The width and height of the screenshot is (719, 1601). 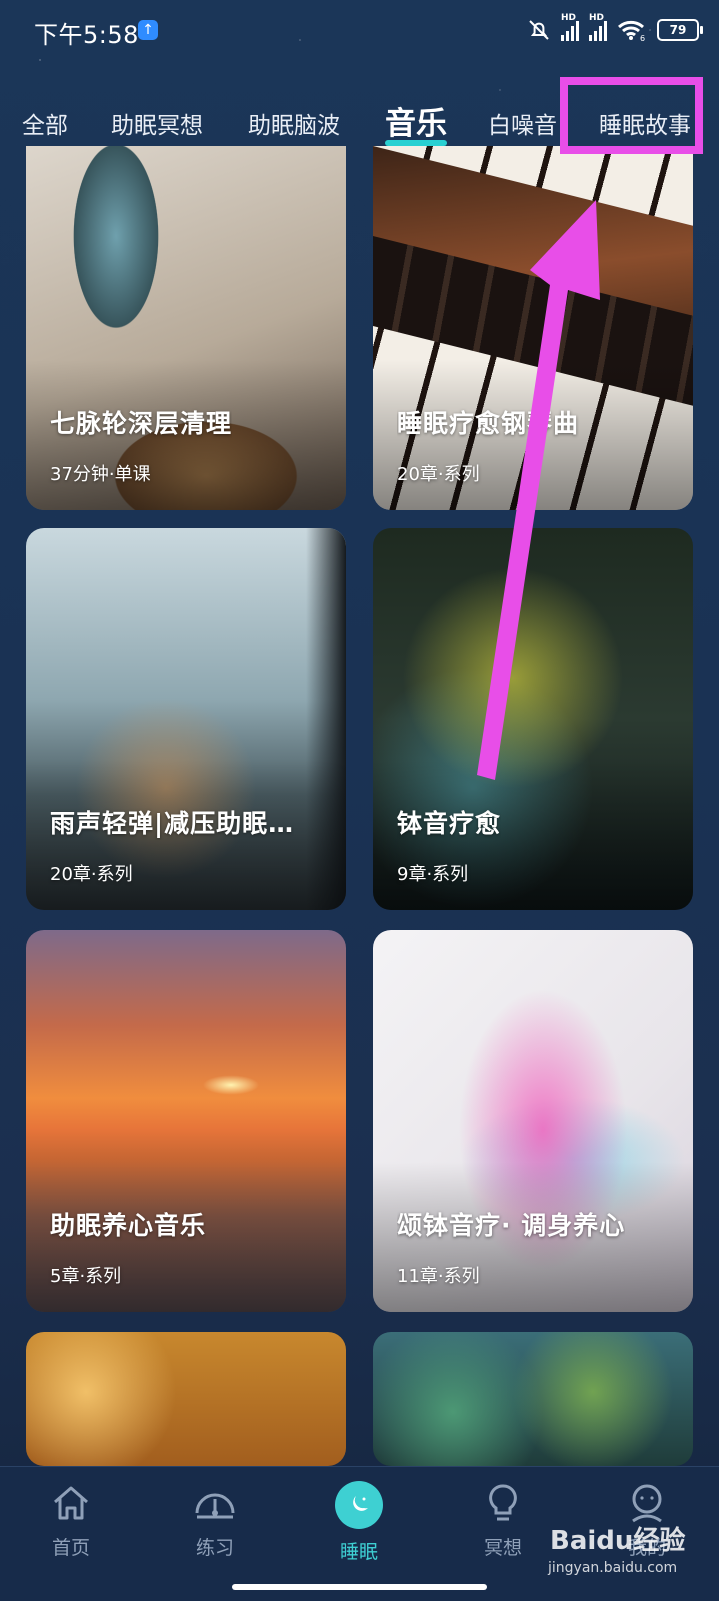 I want to click on tab-all: 全部, so click(x=45, y=123).